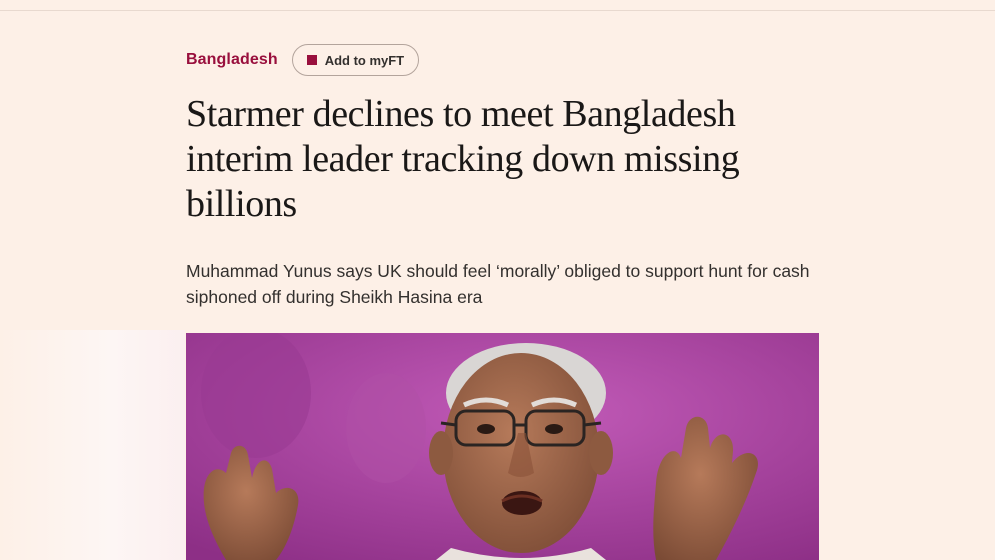 This screenshot has height=560, width=995. What do you see at coordinates (232, 60) in the screenshot?
I see `topic-link: Bangladesh` at bounding box center [232, 60].